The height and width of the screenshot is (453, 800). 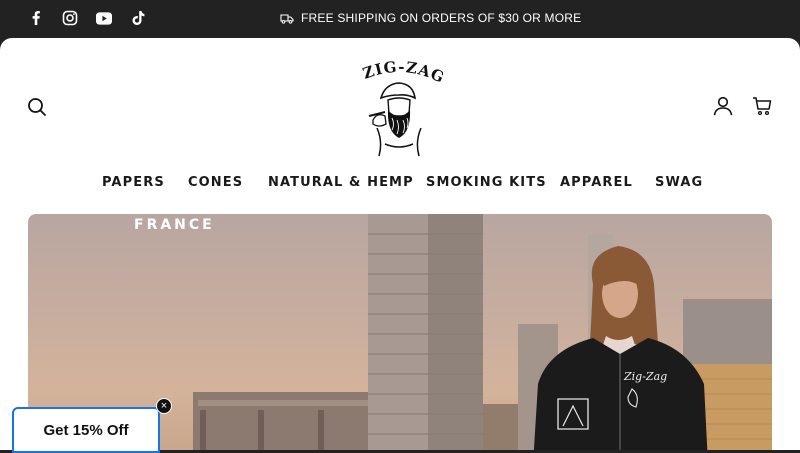 What do you see at coordinates (287, 18) in the screenshot?
I see `truck-icon` at bounding box center [287, 18].